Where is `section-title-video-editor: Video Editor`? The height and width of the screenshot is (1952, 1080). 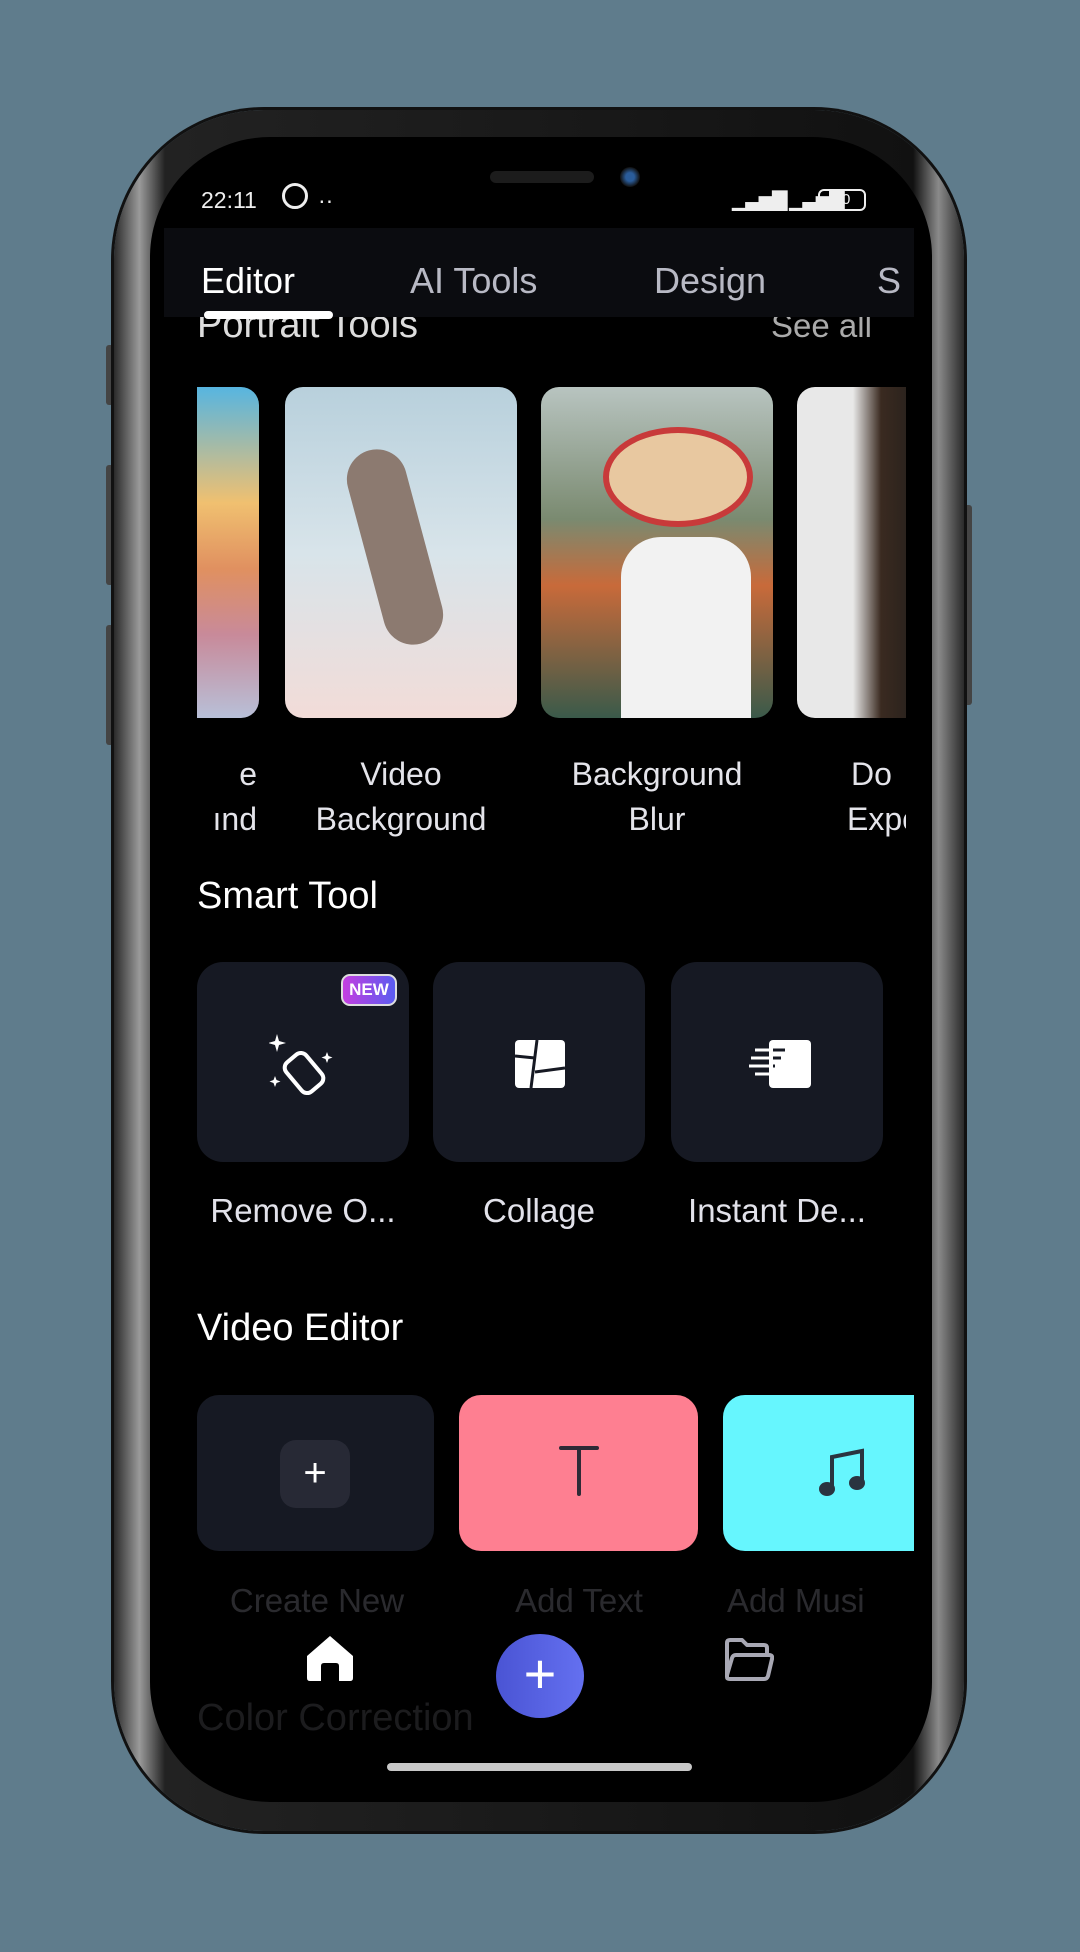 section-title-video-editor: Video Editor is located at coordinates (300, 1328).